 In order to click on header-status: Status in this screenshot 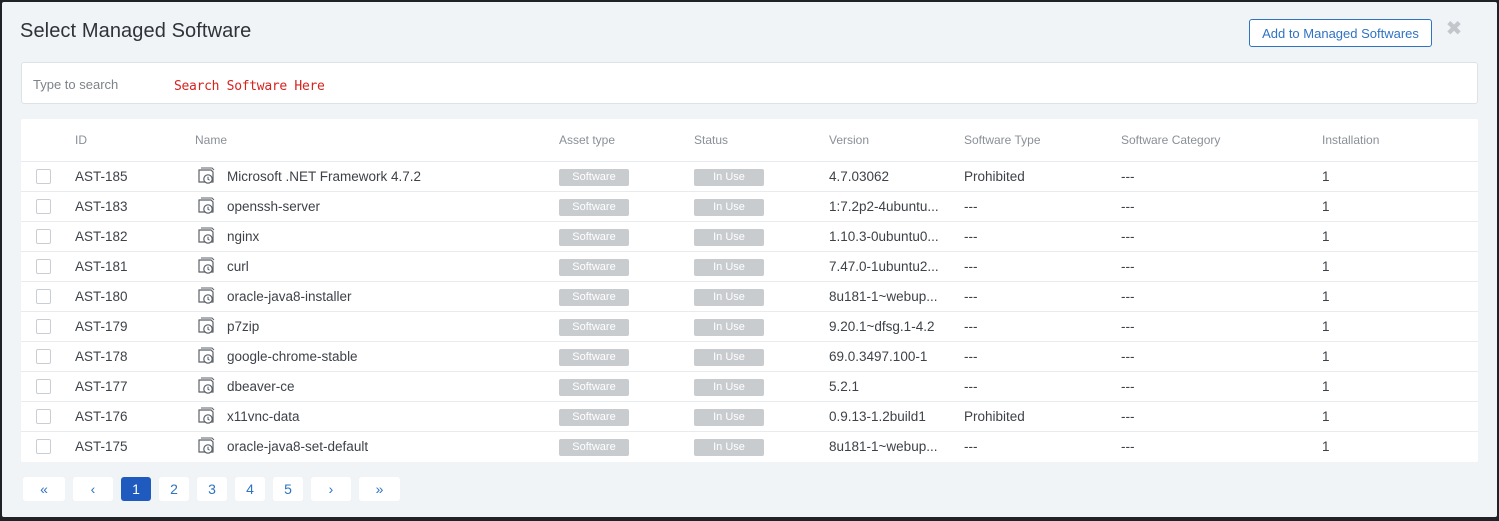, I will do `click(761, 140)`.